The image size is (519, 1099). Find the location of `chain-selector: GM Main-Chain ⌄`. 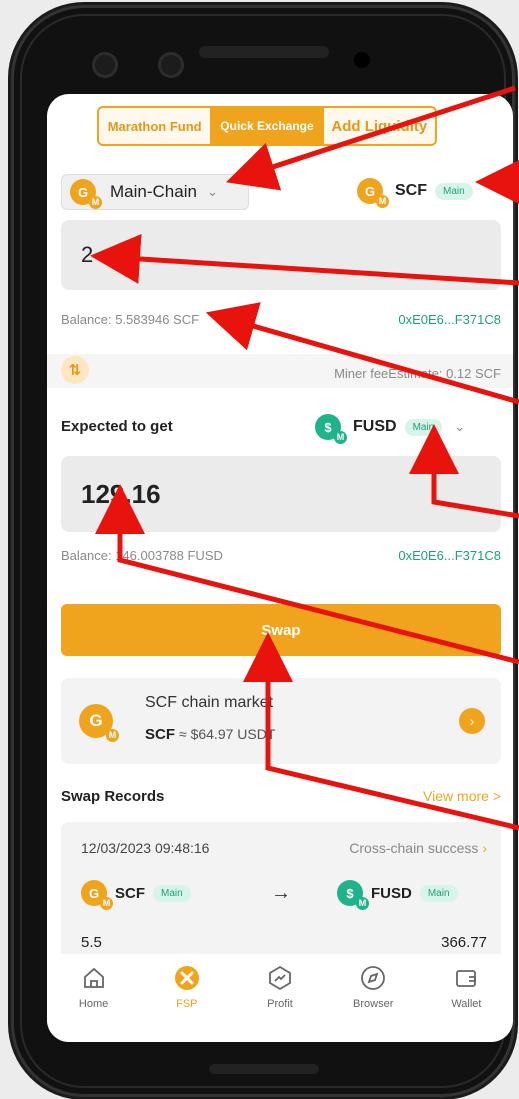

chain-selector: GM Main-Chain ⌄ is located at coordinates (155, 192).